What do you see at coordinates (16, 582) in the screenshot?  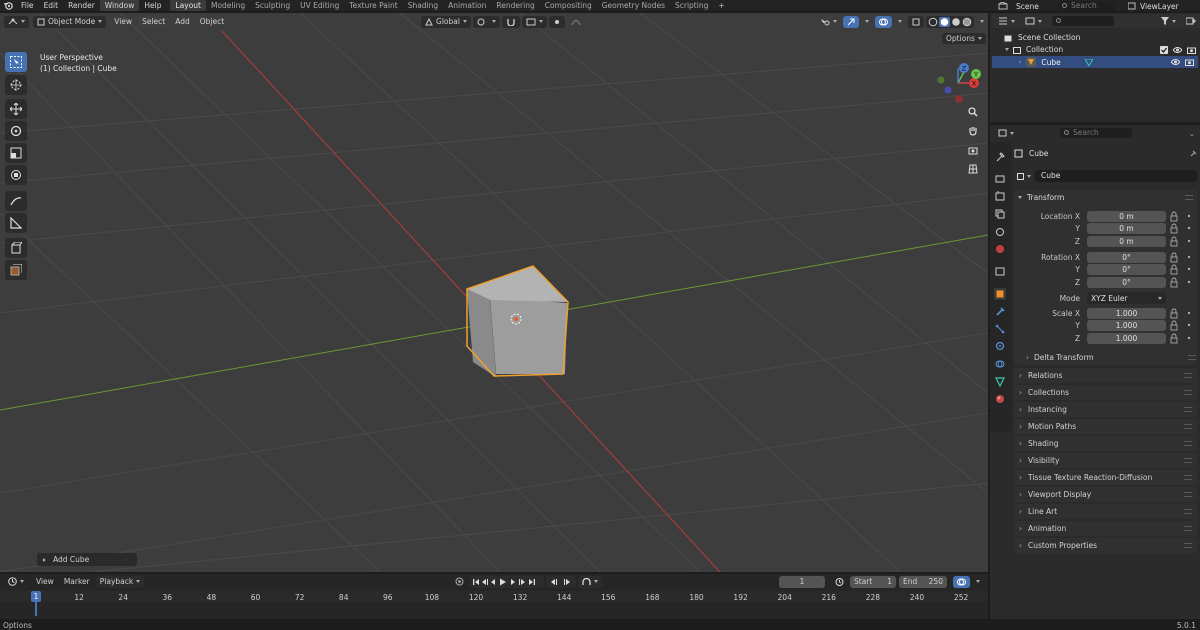 I see `timeline-editor-type-button` at bounding box center [16, 582].